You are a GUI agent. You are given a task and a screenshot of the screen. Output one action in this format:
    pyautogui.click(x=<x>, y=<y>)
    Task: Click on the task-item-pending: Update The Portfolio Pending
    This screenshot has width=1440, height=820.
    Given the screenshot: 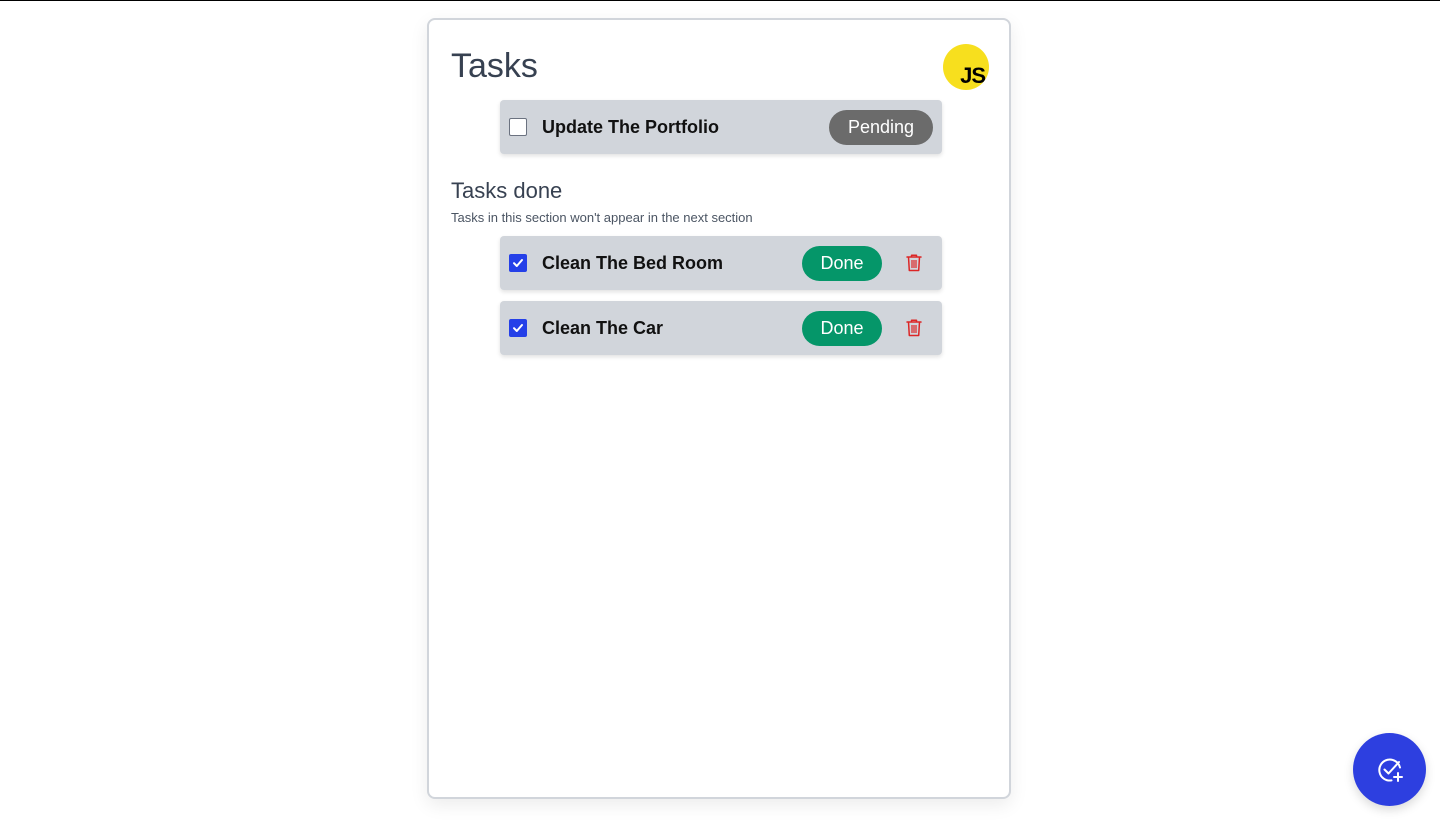 What is the action you would take?
    pyautogui.click(x=721, y=127)
    